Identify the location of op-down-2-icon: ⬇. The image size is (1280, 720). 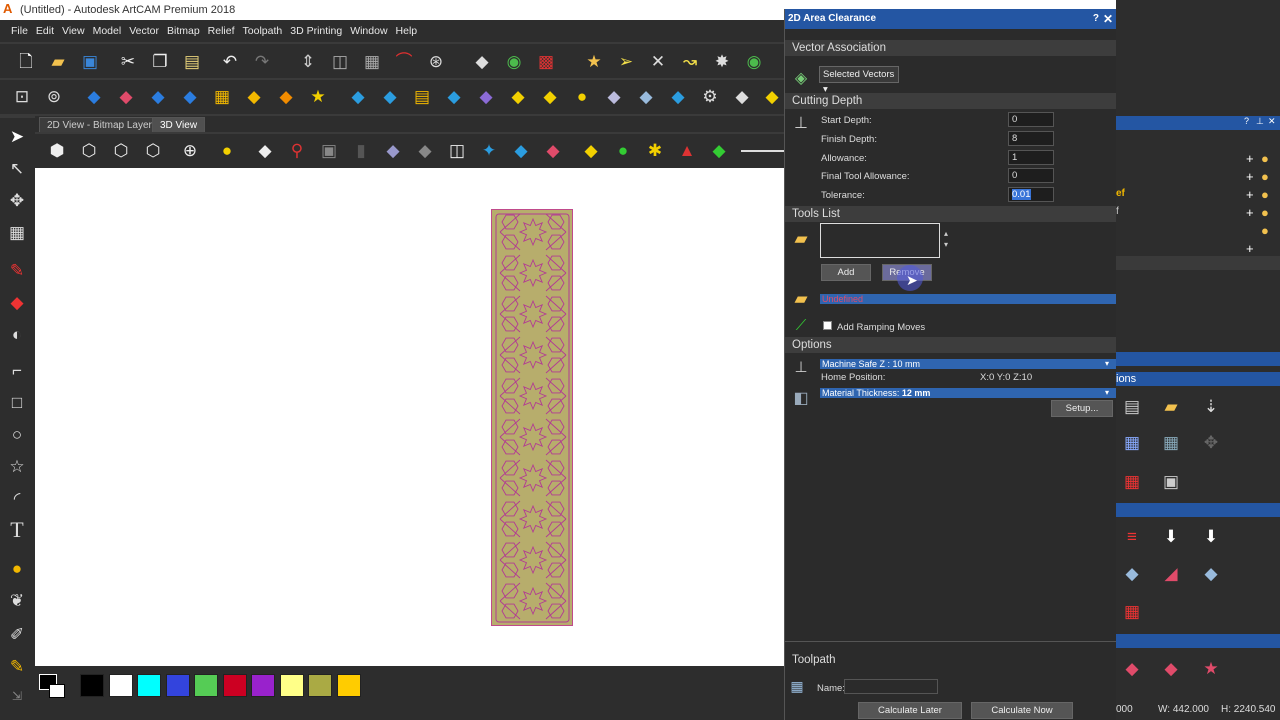
(1211, 536).